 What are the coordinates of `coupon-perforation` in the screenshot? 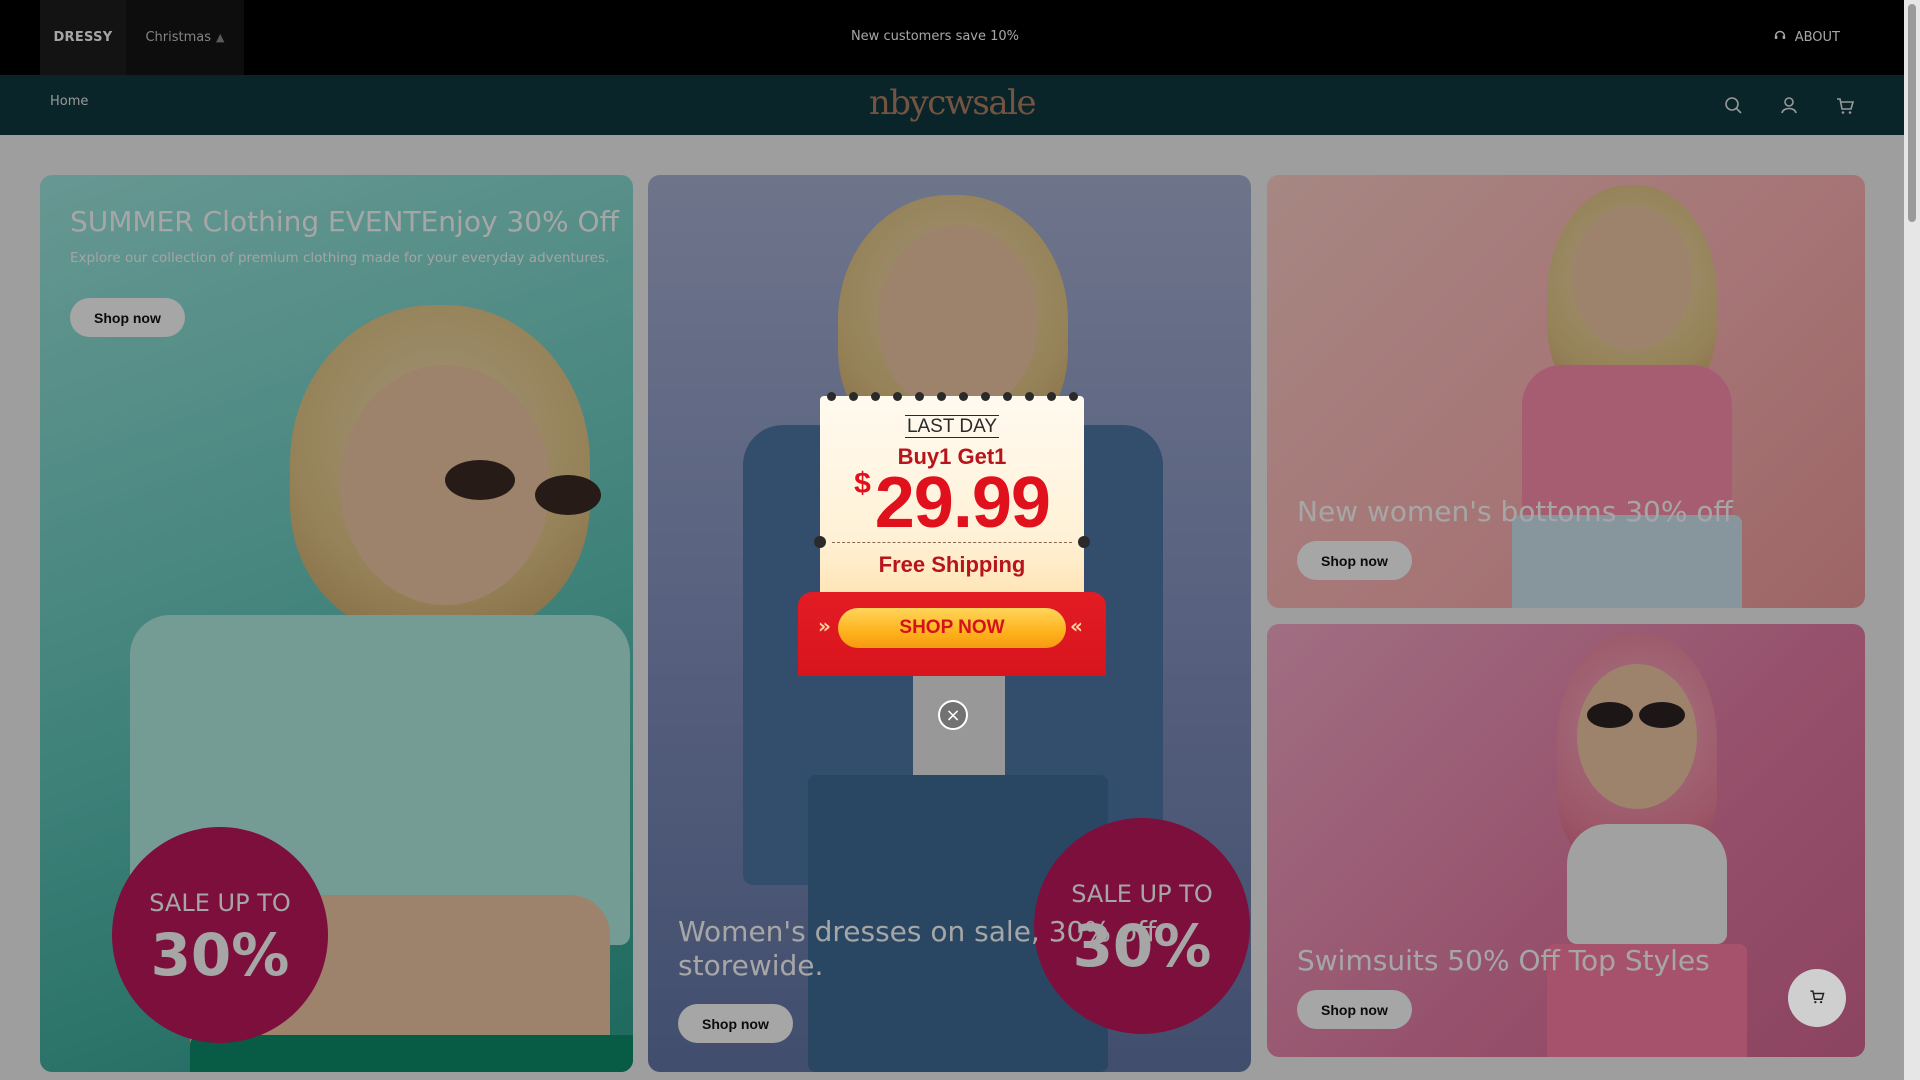 It's located at (952, 397).